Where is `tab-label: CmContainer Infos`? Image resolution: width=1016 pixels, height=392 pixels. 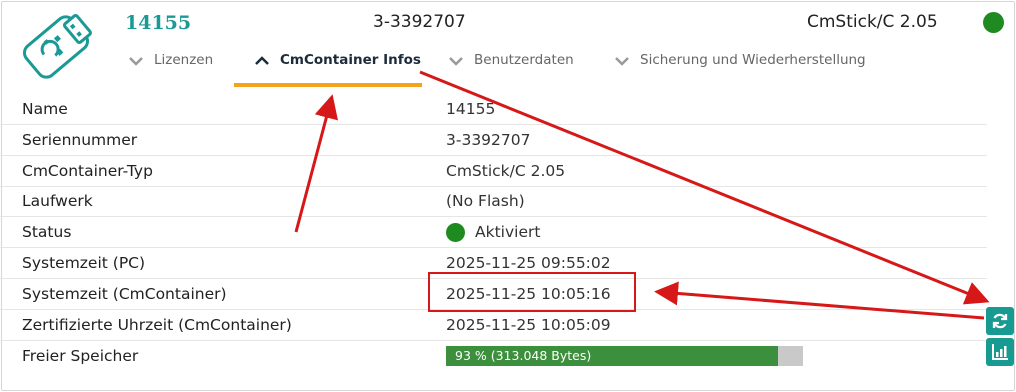 tab-label: CmContainer Infos is located at coordinates (350, 60).